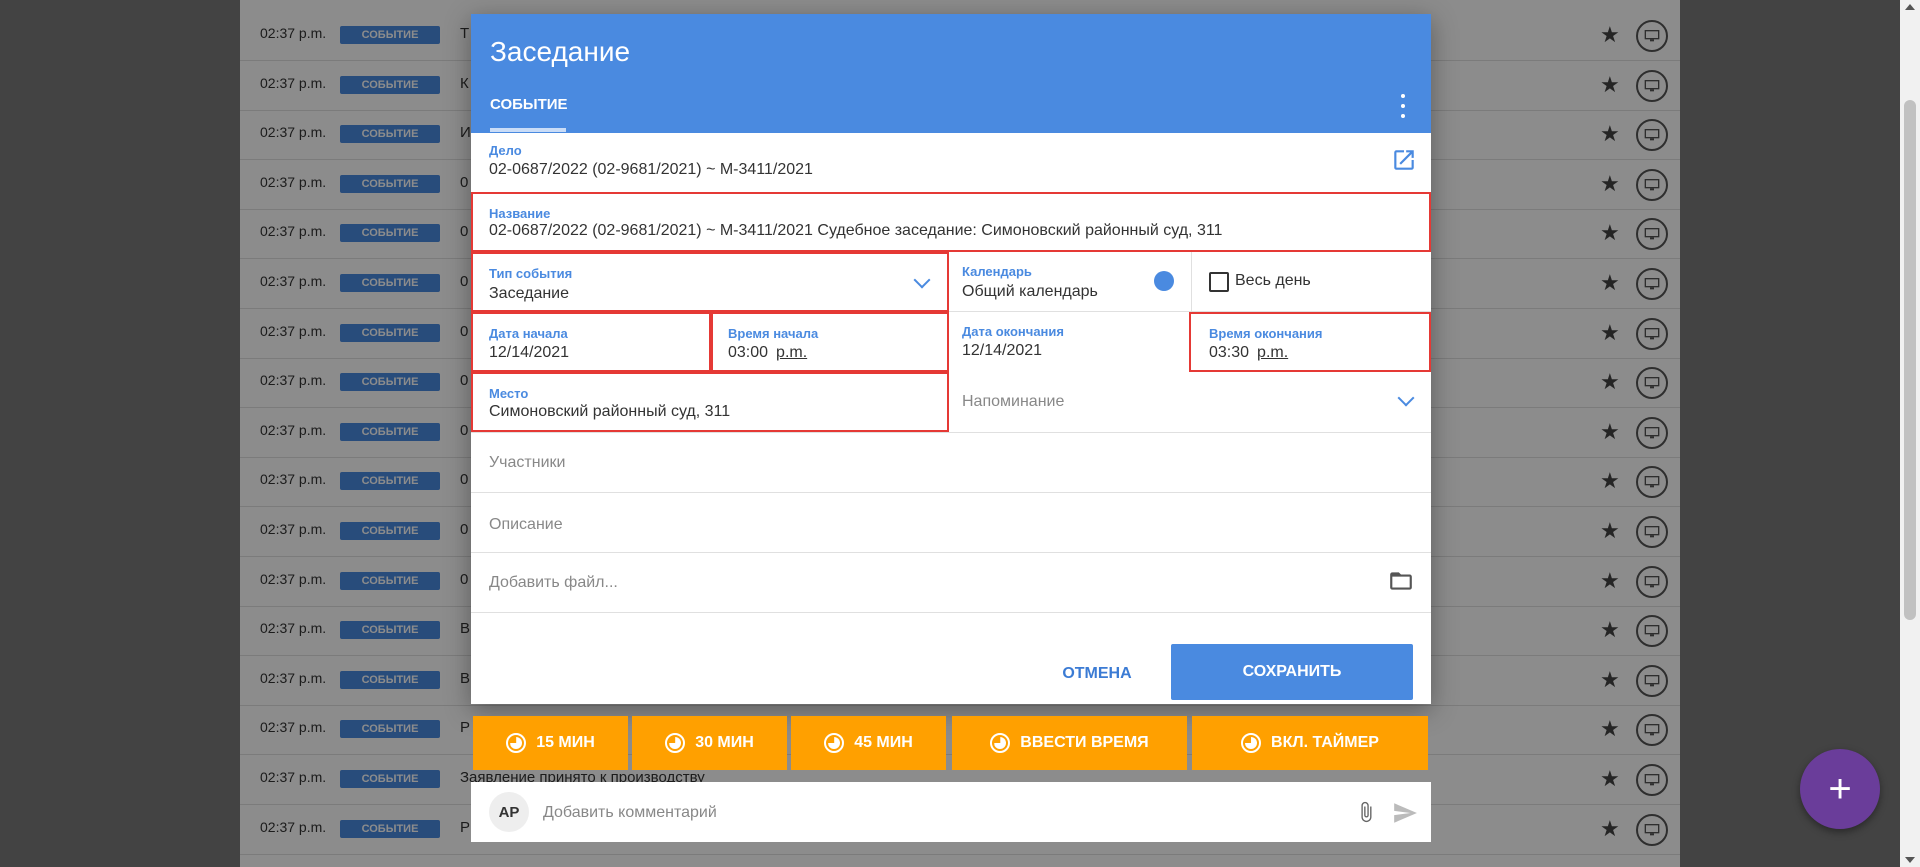 The width and height of the screenshot is (1920, 867). I want to click on add-30-min-button: 30 МИН, so click(709, 743).